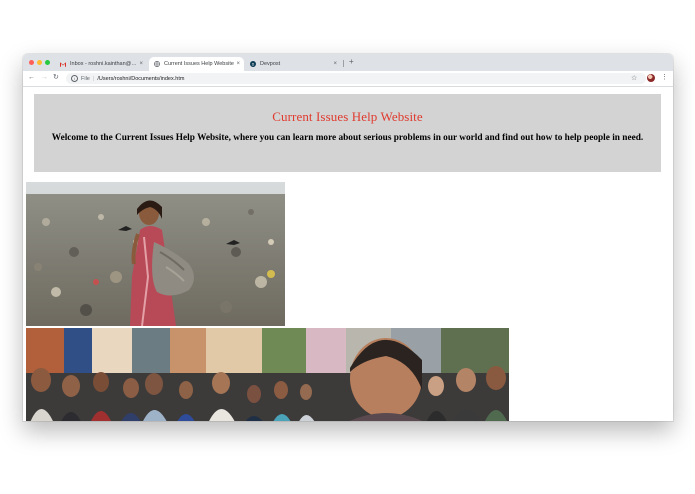  Describe the element at coordinates (63, 64) in the screenshot. I see `gmail-icon` at that location.